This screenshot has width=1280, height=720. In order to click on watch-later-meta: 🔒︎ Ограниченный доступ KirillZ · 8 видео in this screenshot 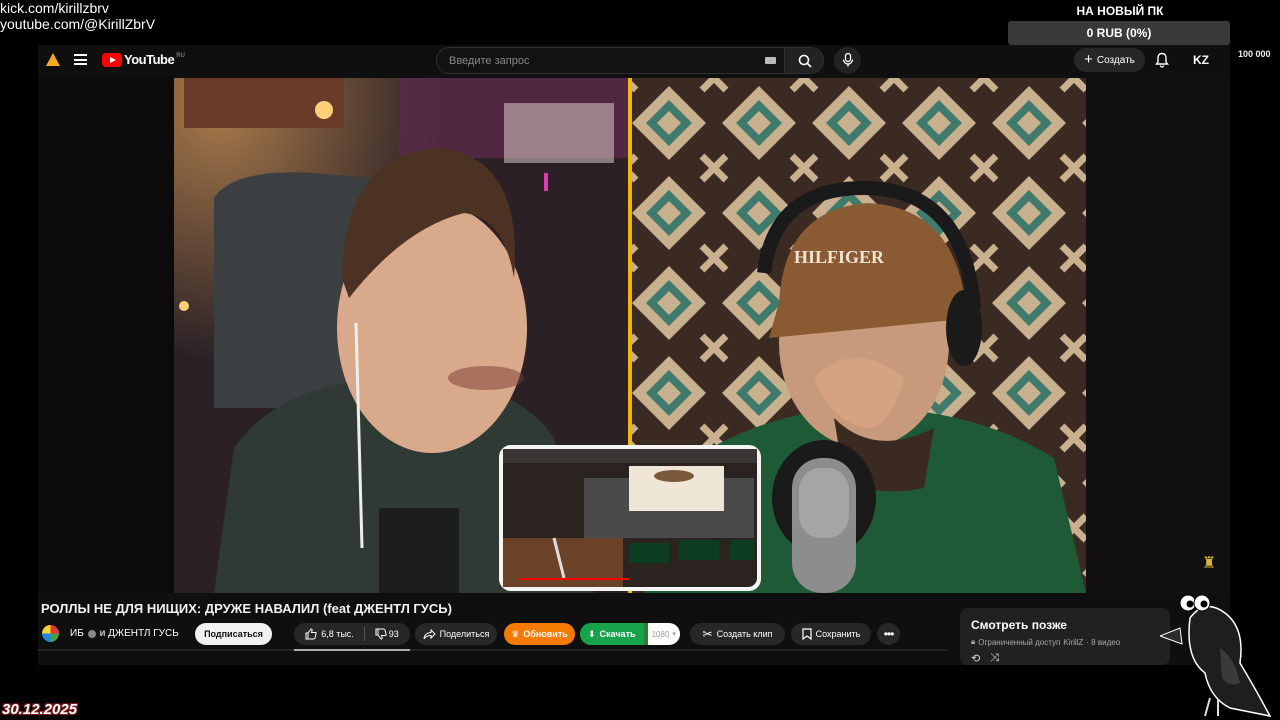, I will do `click(1045, 642)`.